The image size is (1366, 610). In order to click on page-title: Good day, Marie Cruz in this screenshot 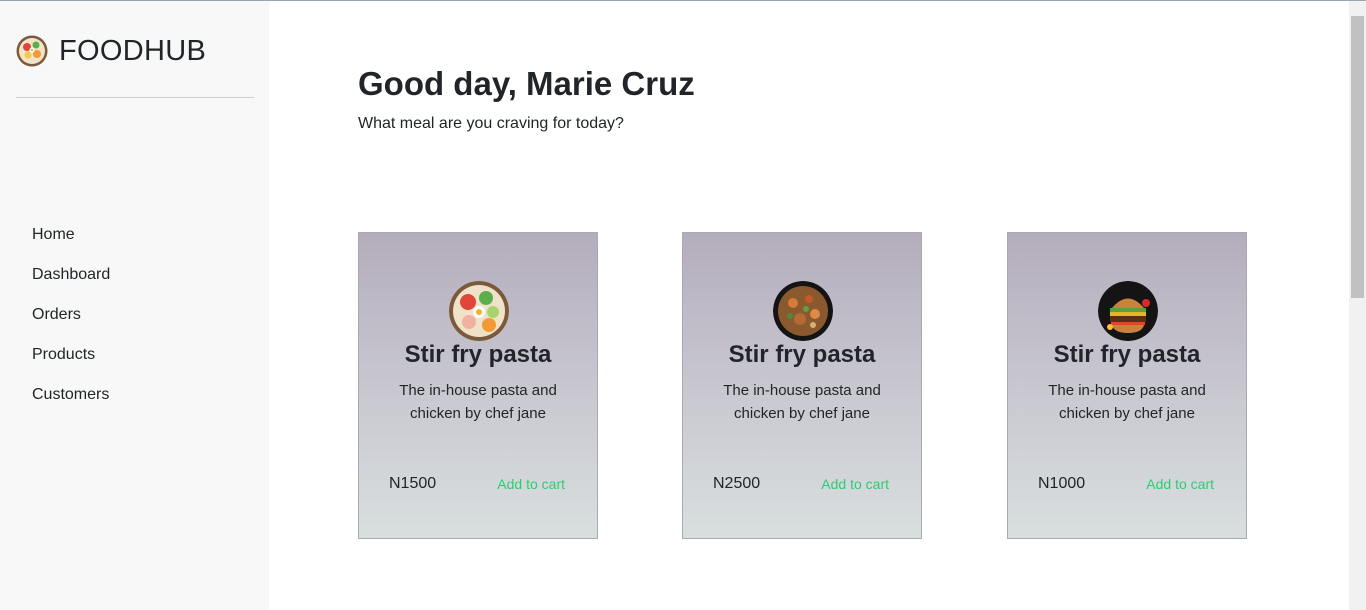, I will do `click(526, 83)`.